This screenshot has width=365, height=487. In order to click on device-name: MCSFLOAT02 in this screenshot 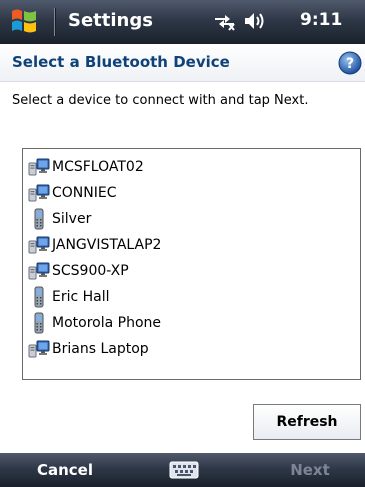, I will do `click(98, 167)`.